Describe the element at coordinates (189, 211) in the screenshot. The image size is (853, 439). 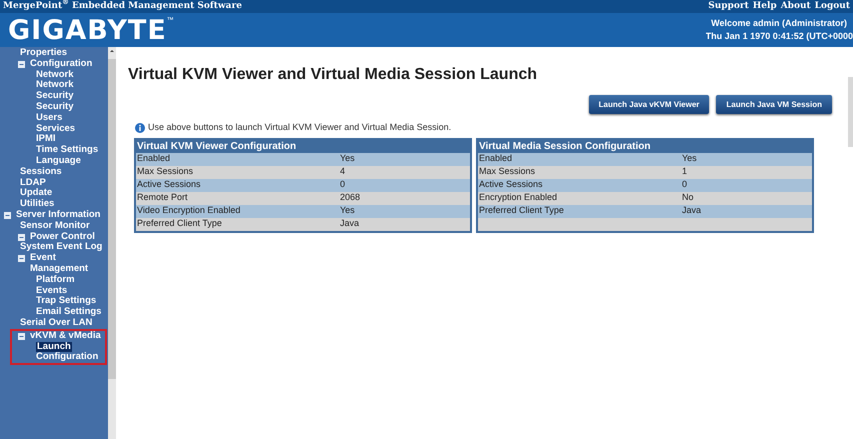
I see `table-cell-text: Video Encryption Enabled` at that location.